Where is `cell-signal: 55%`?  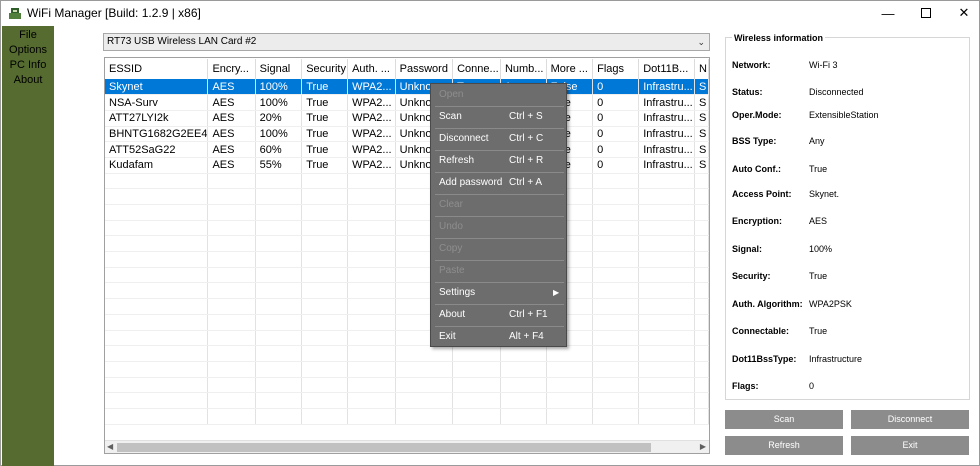 cell-signal: 55% is located at coordinates (279, 165).